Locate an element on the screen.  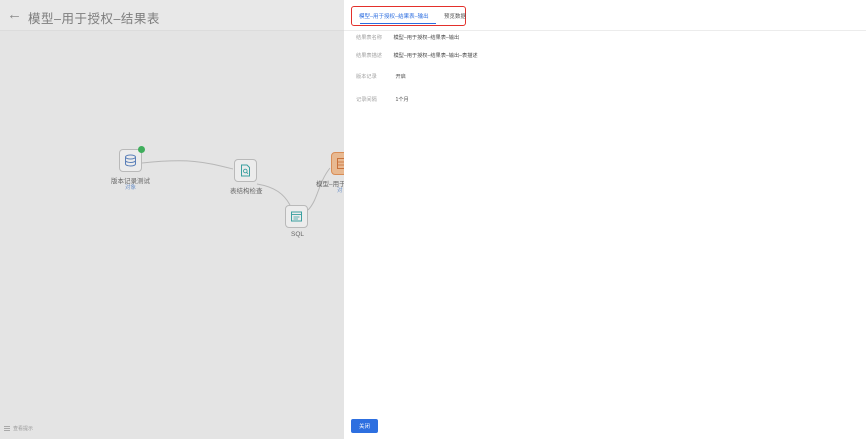
node-sql is located at coordinates (296, 216).